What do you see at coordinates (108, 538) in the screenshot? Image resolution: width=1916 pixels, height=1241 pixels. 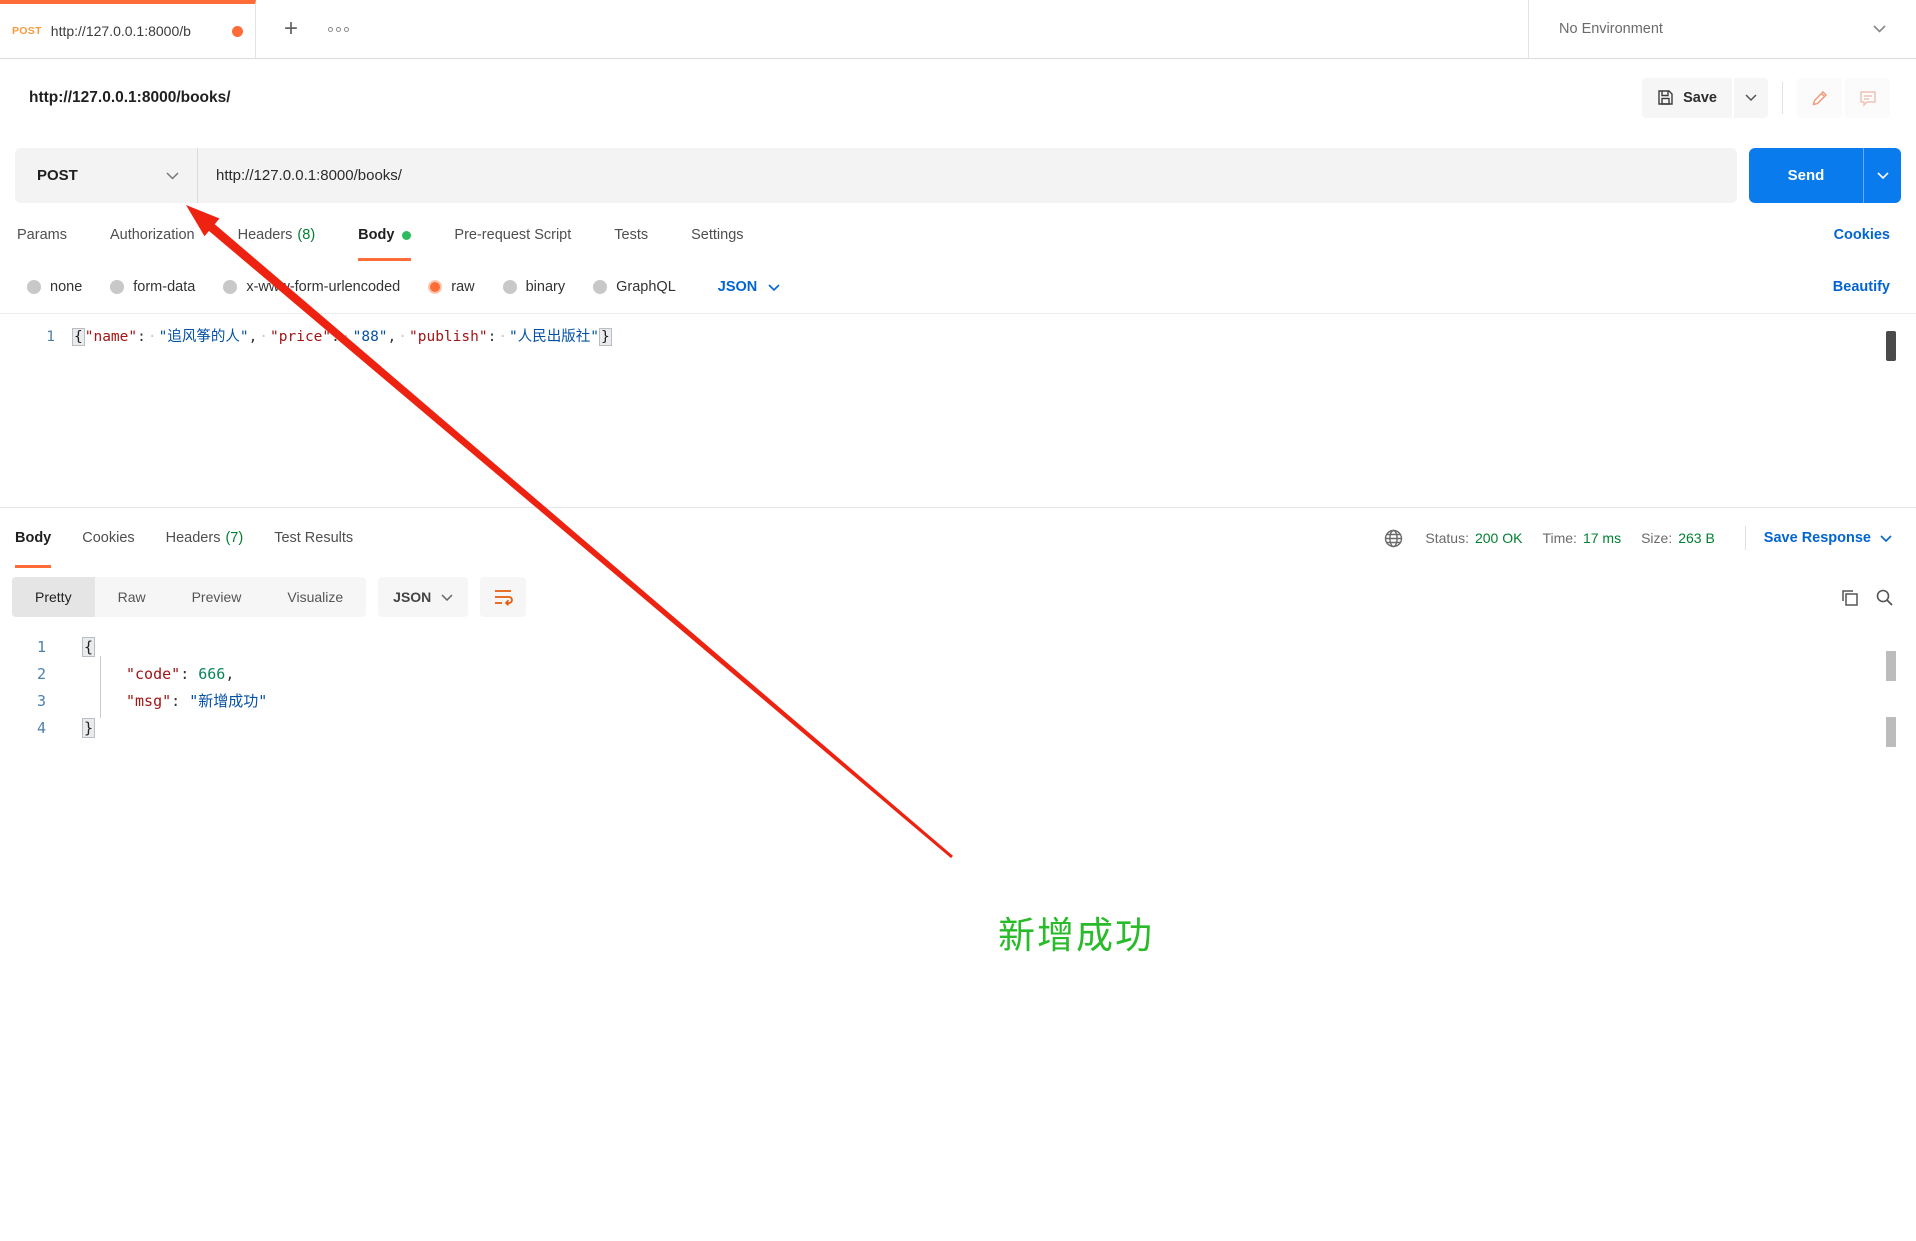 I see `response-tab-cookies: Cookies` at bounding box center [108, 538].